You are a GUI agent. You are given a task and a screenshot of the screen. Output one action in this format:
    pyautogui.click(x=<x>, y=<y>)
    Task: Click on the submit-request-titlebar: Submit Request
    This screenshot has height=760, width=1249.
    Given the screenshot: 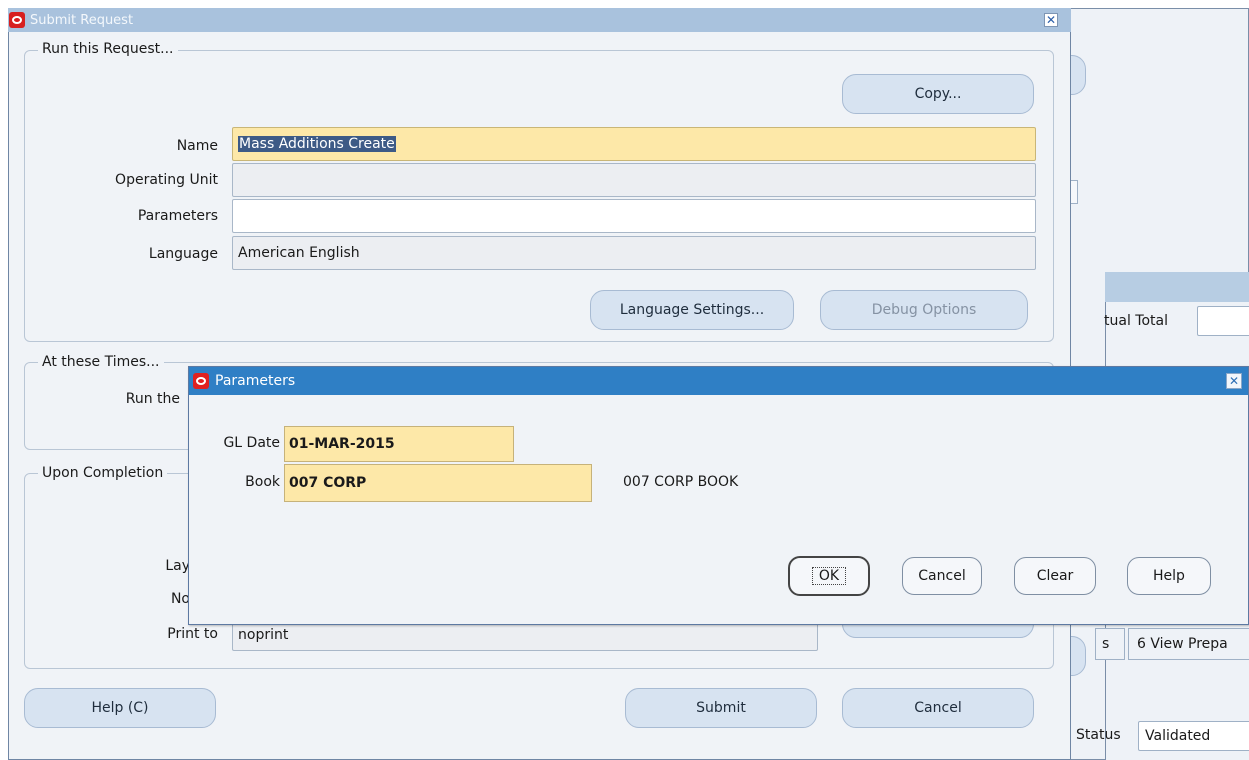 What is the action you would take?
    pyautogui.click(x=539, y=20)
    